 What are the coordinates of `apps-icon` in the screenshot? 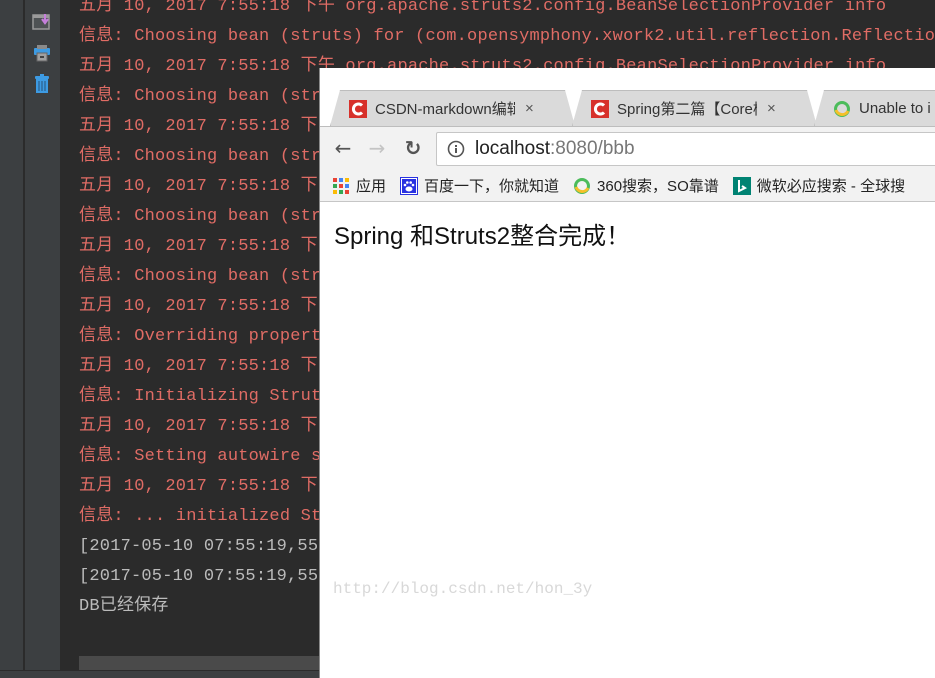 It's located at (341, 186).